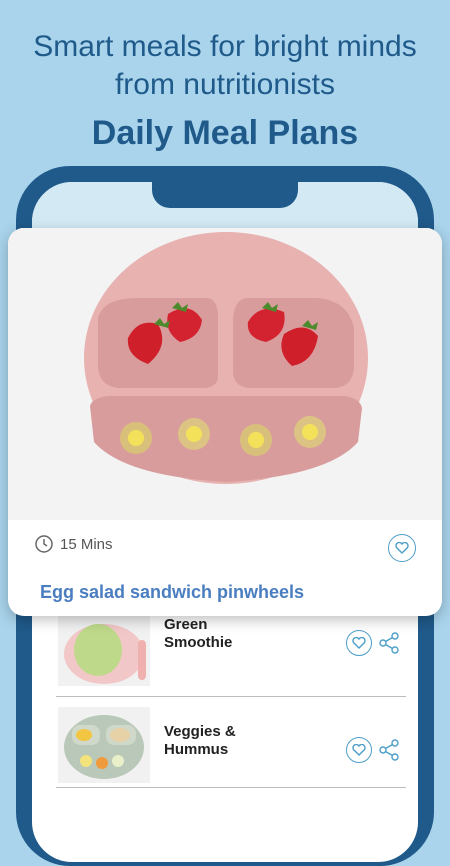  I want to click on card-duration: 15 Mins, so click(73, 544).